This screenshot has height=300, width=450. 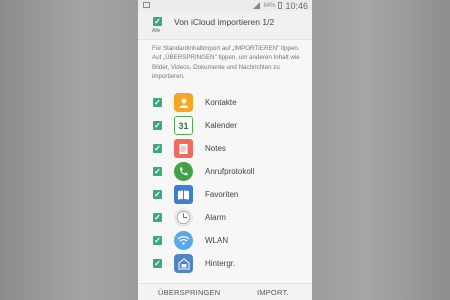 What do you see at coordinates (215, 148) in the screenshot?
I see `list-item-label: Notes` at bounding box center [215, 148].